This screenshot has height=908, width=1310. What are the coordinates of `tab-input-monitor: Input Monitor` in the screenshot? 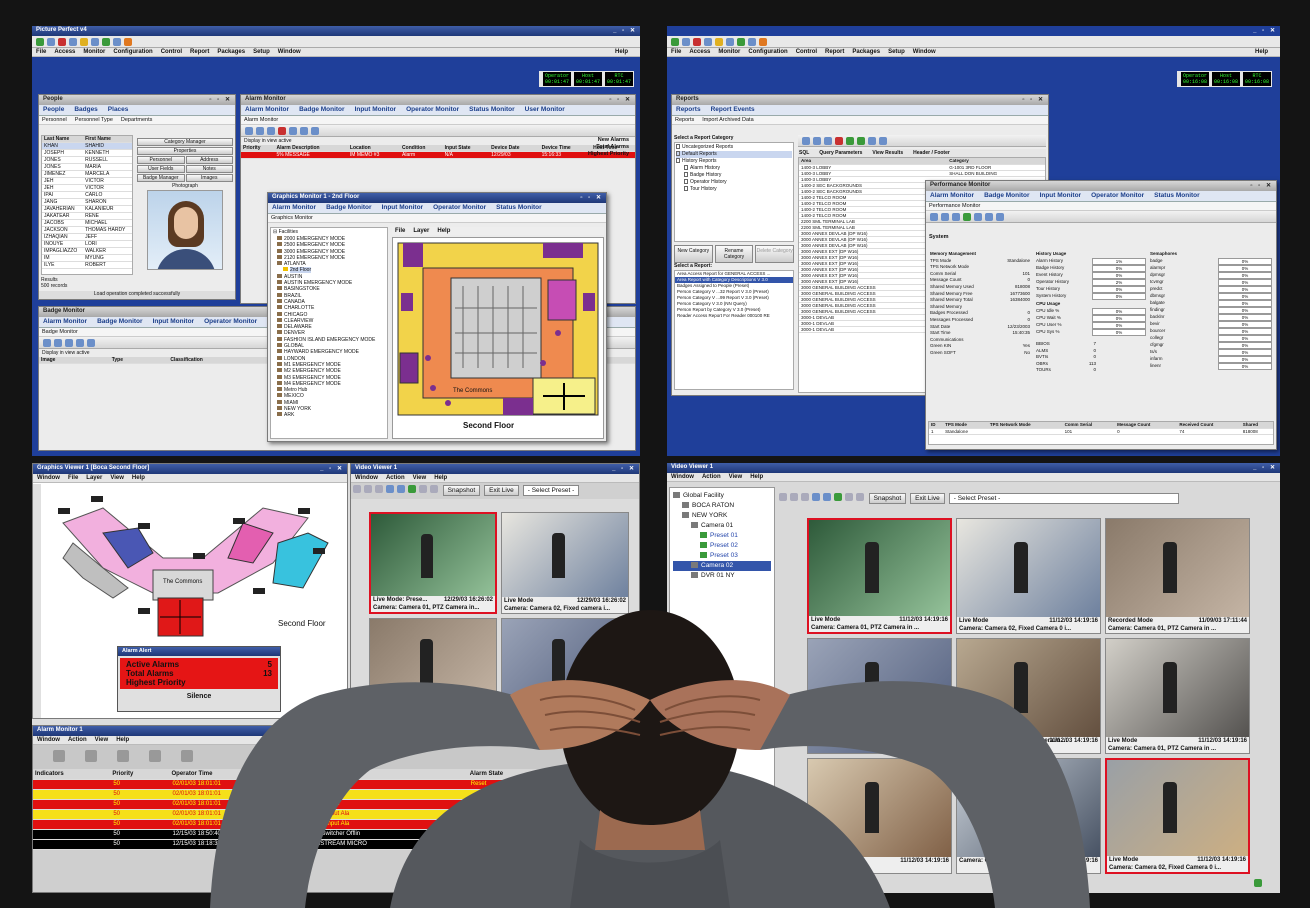 It's located at (376, 109).